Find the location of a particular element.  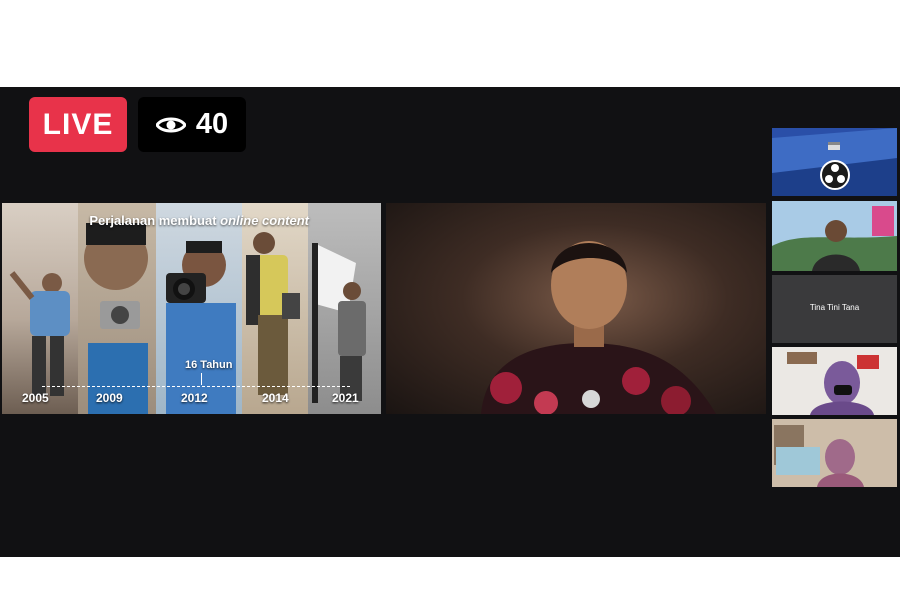

live-label: LIVE is located at coordinates (78, 124).